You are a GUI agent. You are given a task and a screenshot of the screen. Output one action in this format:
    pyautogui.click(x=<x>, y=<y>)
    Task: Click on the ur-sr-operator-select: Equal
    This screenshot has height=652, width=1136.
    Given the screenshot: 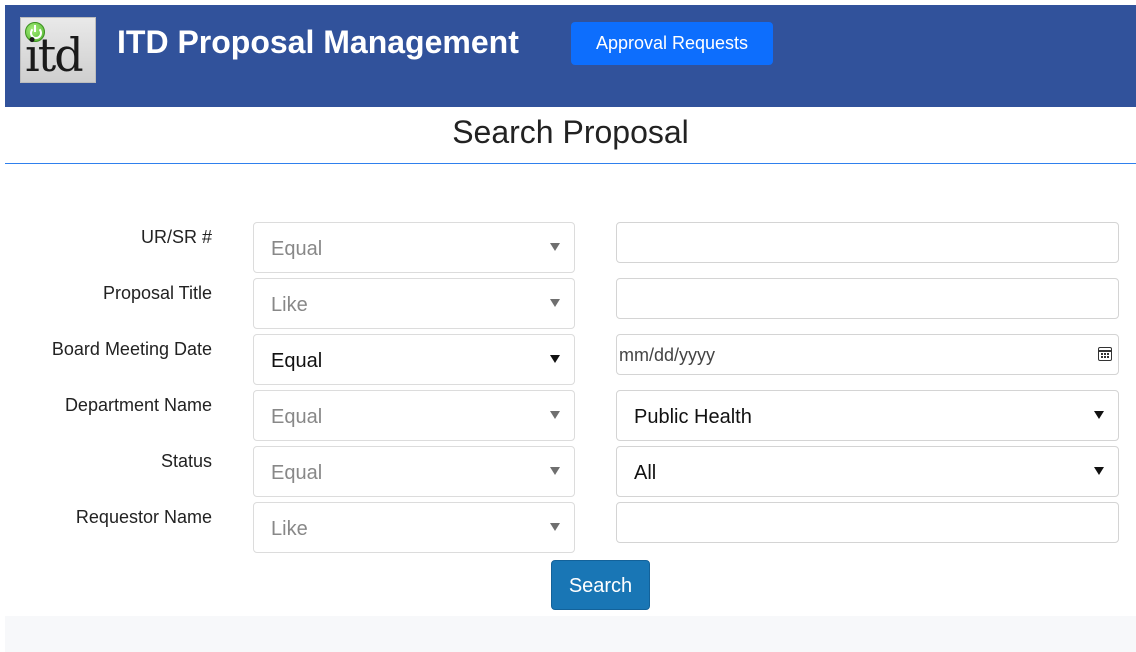 What is the action you would take?
    pyautogui.click(x=414, y=247)
    